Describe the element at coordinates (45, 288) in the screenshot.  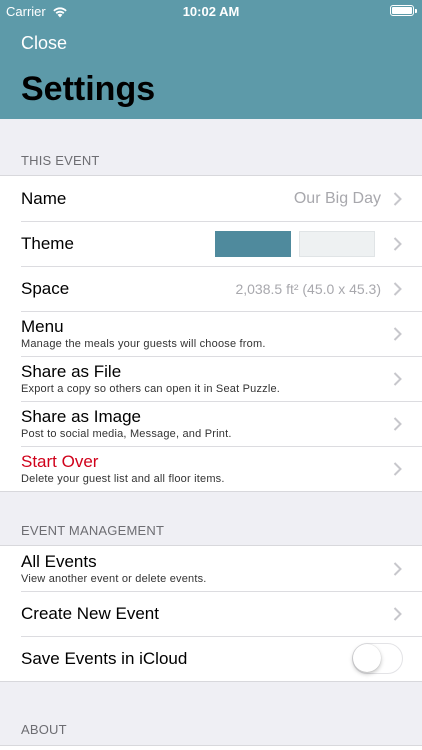
I see `space-label: Space` at that location.